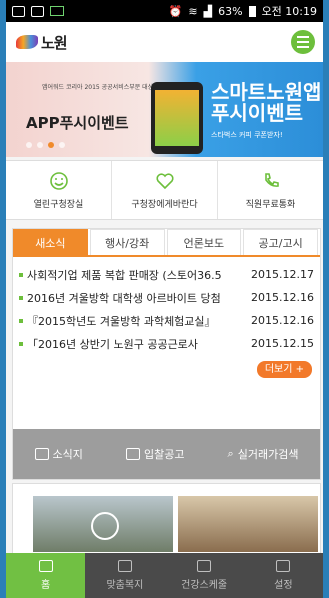  What do you see at coordinates (58, 204) in the screenshot?
I see `quick-label: 열린구청장실` at bounding box center [58, 204].